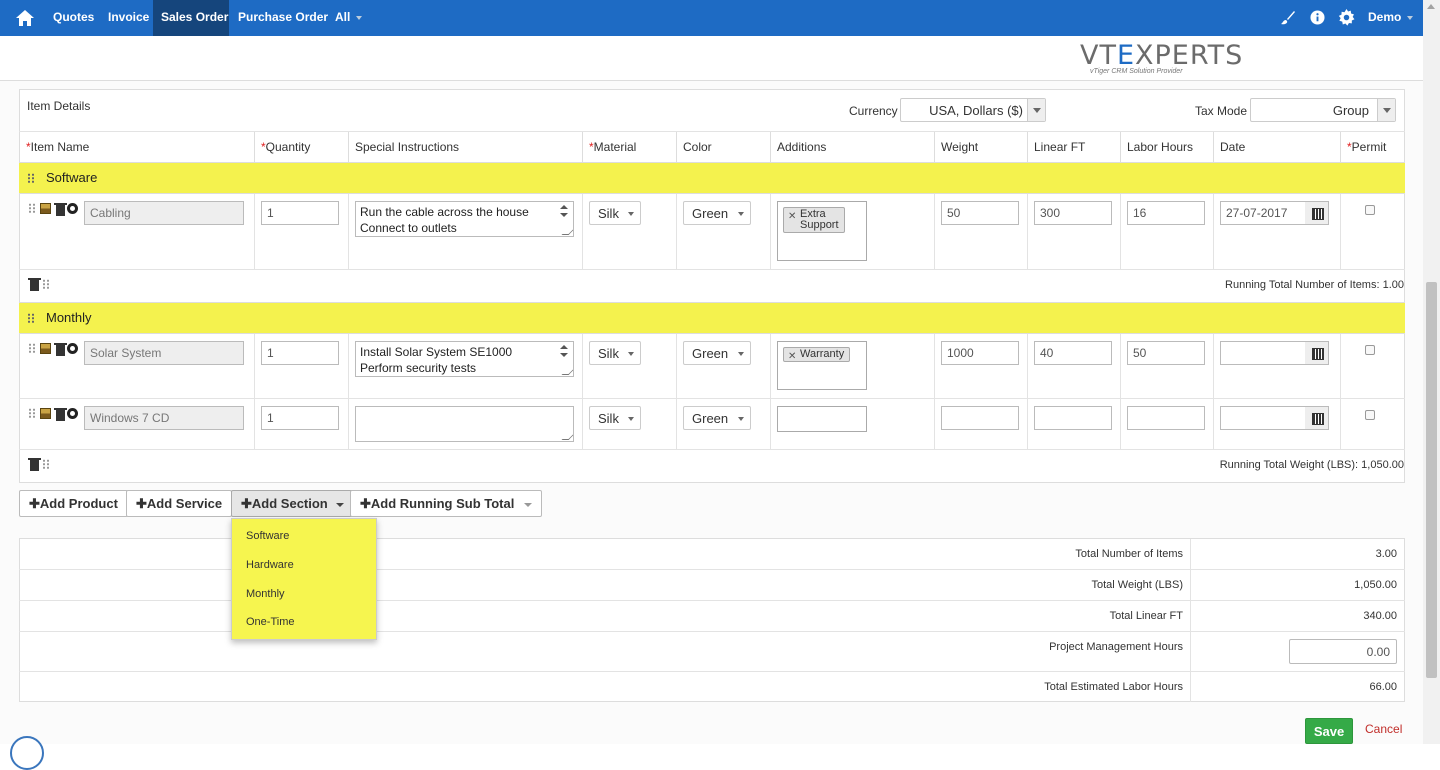  Describe the element at coordinates (73, 18) in the screenshot. I see `nav-quotes: Quotes` at that location.